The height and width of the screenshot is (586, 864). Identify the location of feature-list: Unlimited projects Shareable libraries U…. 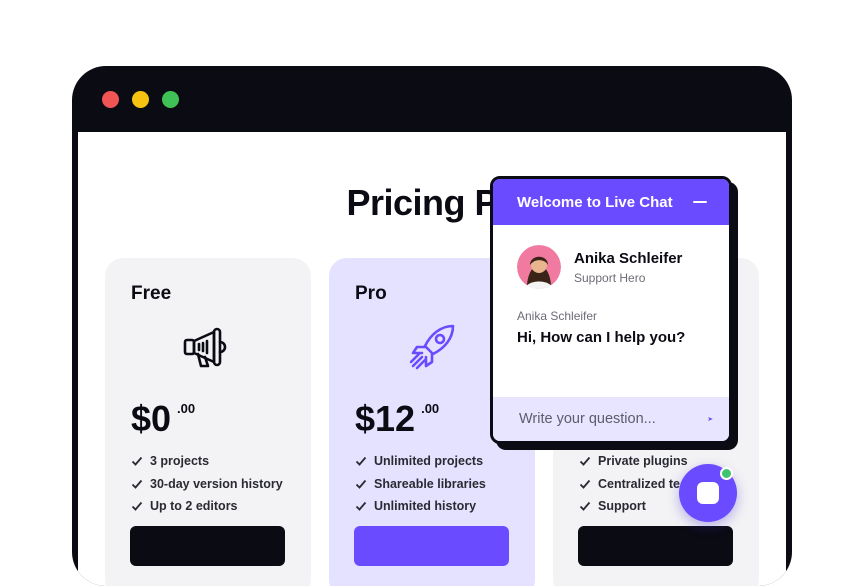
(420, 484).